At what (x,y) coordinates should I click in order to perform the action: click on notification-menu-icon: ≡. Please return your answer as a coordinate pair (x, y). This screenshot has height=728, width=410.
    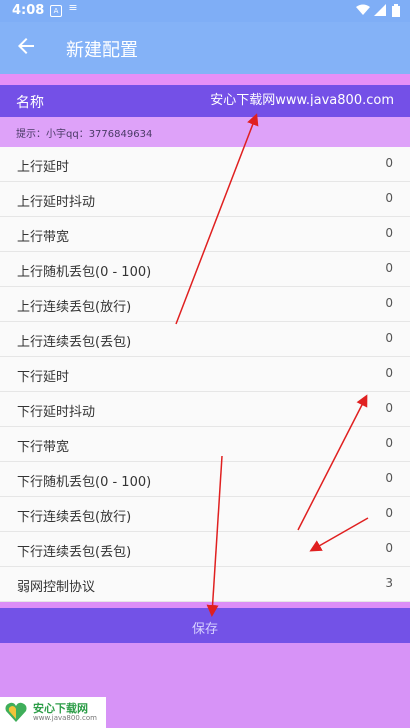
    Looking at the image, I should click on (73, 7).